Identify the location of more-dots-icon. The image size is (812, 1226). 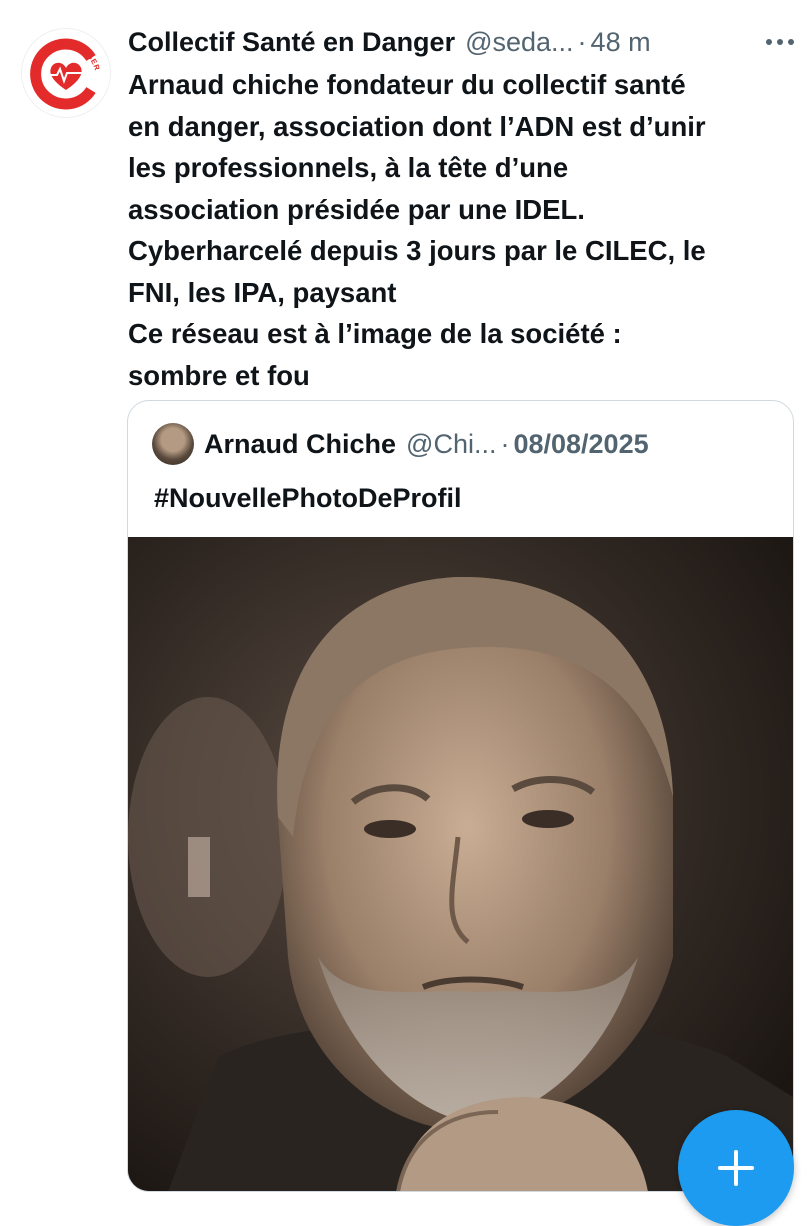
(780, 42).